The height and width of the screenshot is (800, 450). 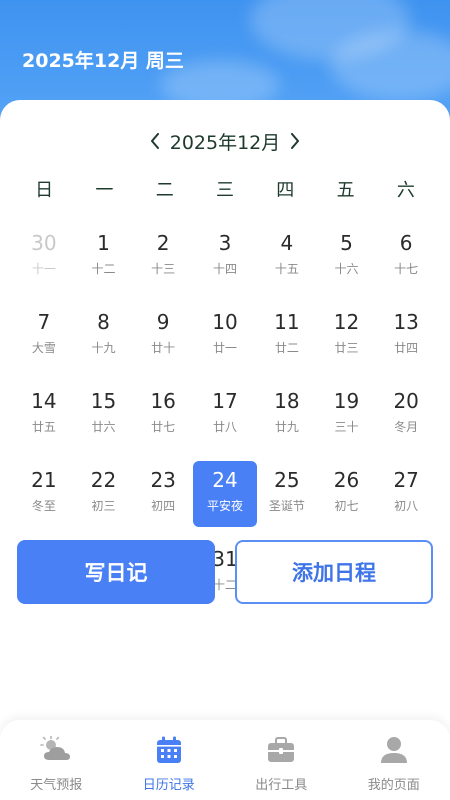 I want to click on calendar-day: 18 廿九, so click(x=287, y=425).